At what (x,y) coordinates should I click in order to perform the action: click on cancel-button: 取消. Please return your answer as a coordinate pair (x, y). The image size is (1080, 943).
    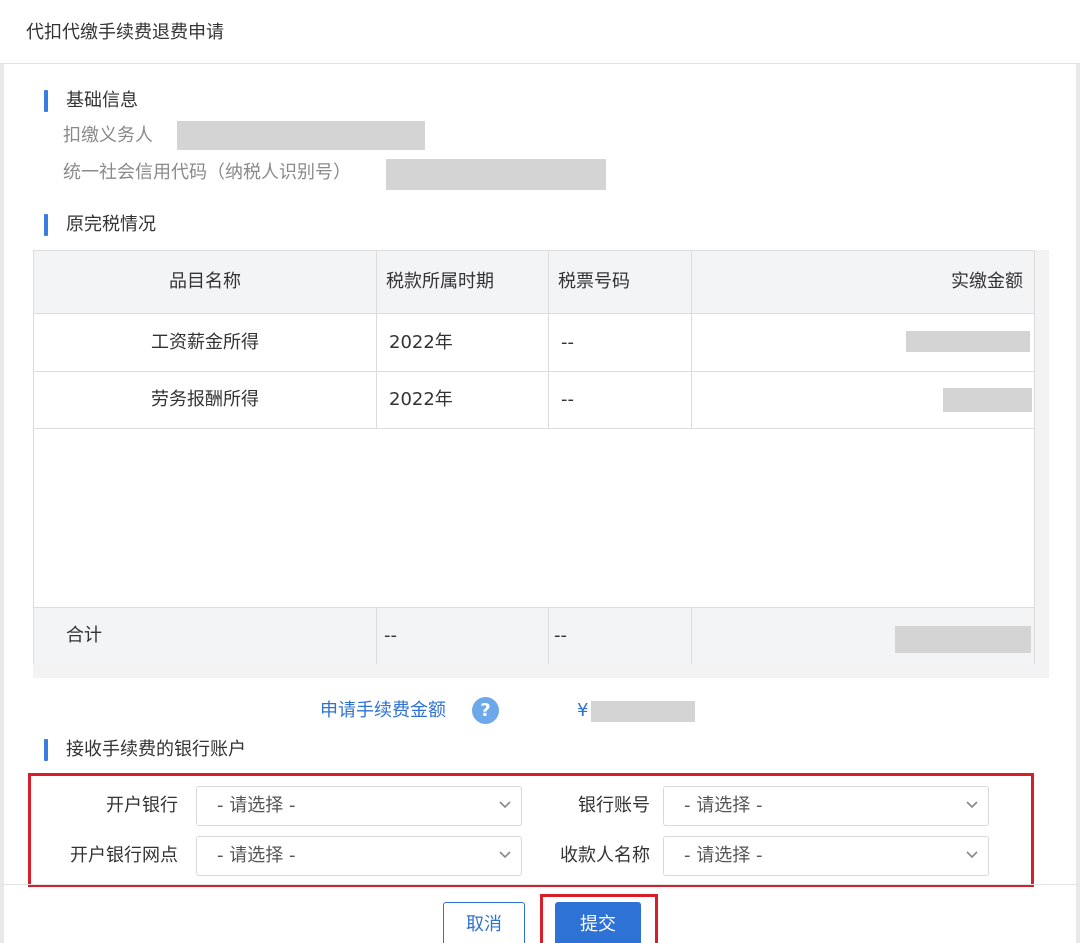
    Looking at the image, I should click on (484, 922).